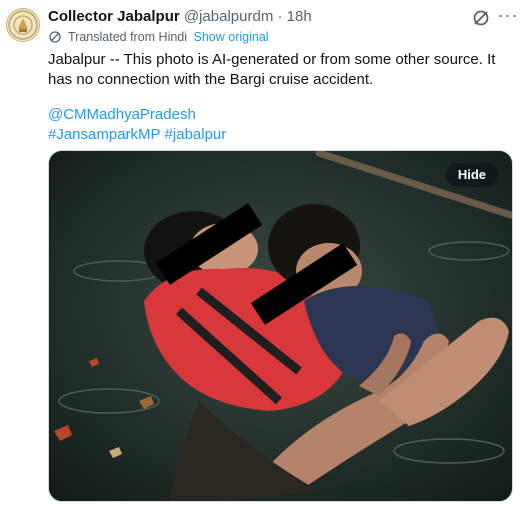  I want to click on mention-link: @CMMadhyaPradesh, so click(283, 115).